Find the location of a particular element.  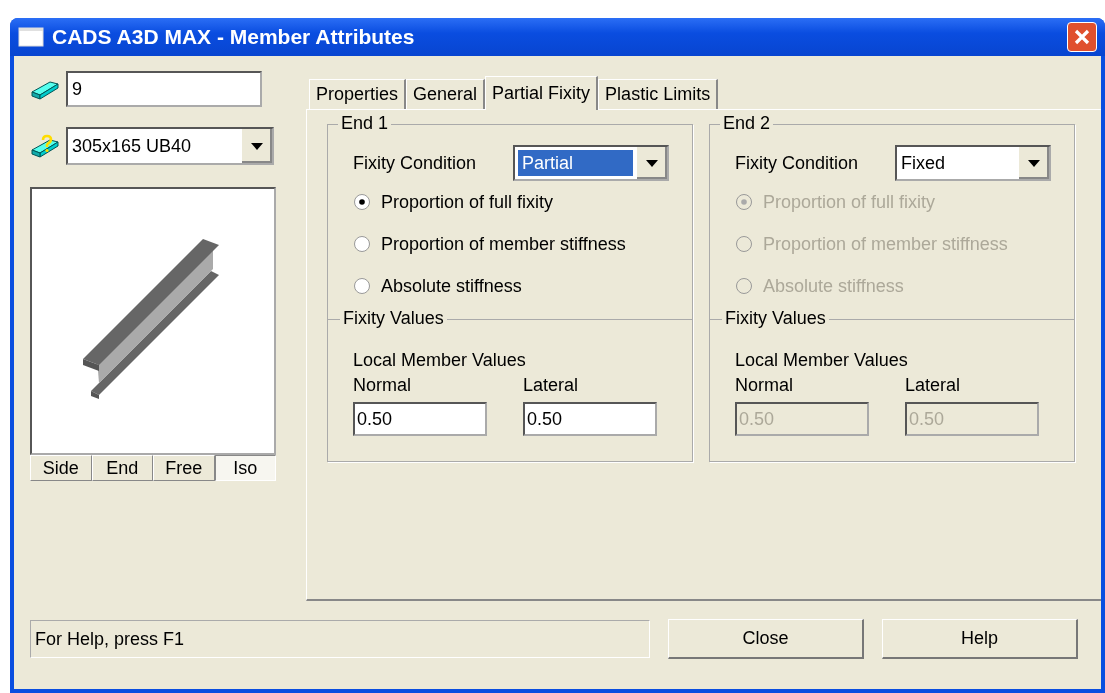

fixity-condition-dropdown: Partial is located at coordinates (591, 163).